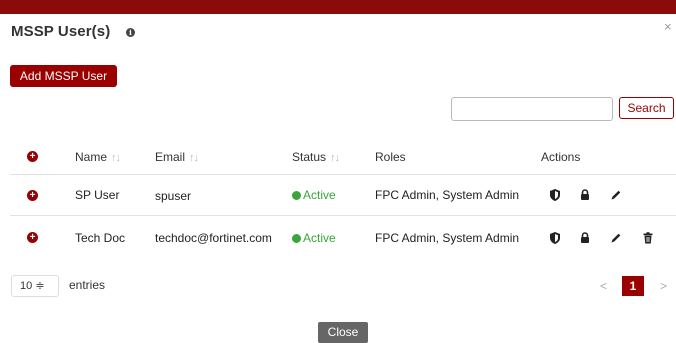 The width and height of the screenshot is (676, 343). I want to click on page-1-button: 1, so click(633, 286).